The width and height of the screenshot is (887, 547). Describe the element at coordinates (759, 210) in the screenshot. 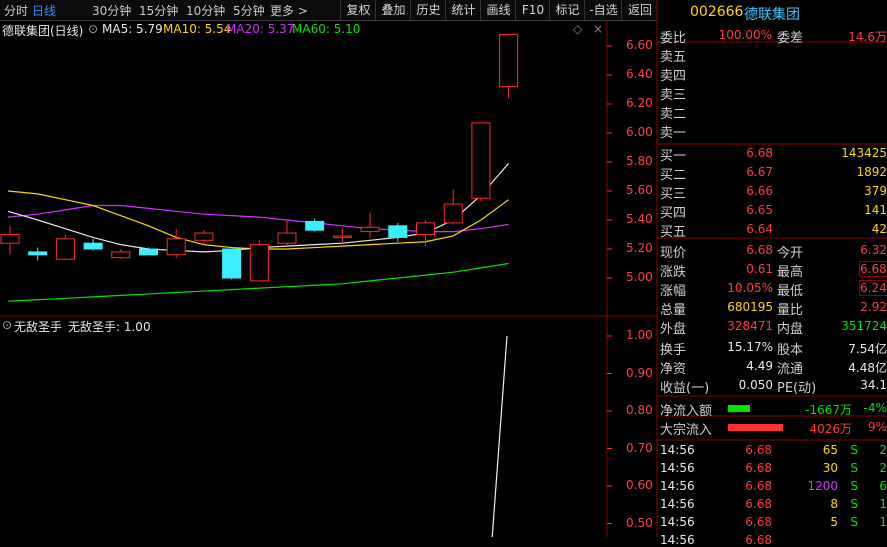

I see `bid-price: 6.65` at that location.